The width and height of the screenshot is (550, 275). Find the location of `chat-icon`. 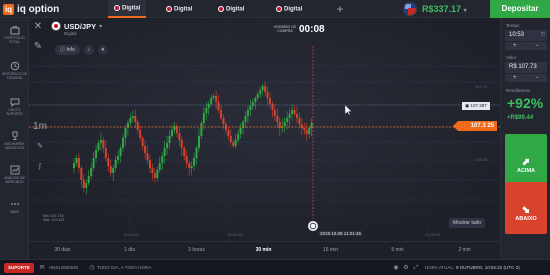

chat-icon is located at coordinates (14, 102).